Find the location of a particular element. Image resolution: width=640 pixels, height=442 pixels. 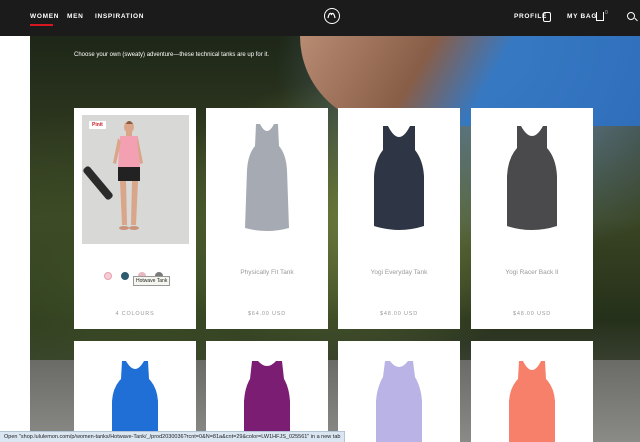

product-photo: Pinit is located at coordinates (135, 179).